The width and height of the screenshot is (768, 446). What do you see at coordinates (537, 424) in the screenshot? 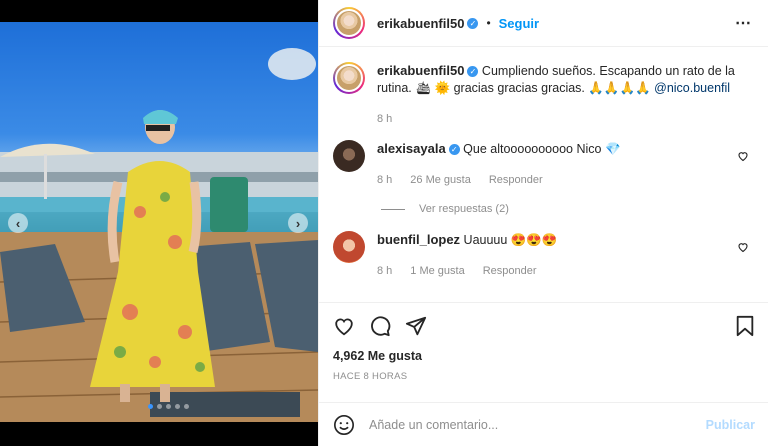
I see `comment-input` at bounding box center [537, 424].